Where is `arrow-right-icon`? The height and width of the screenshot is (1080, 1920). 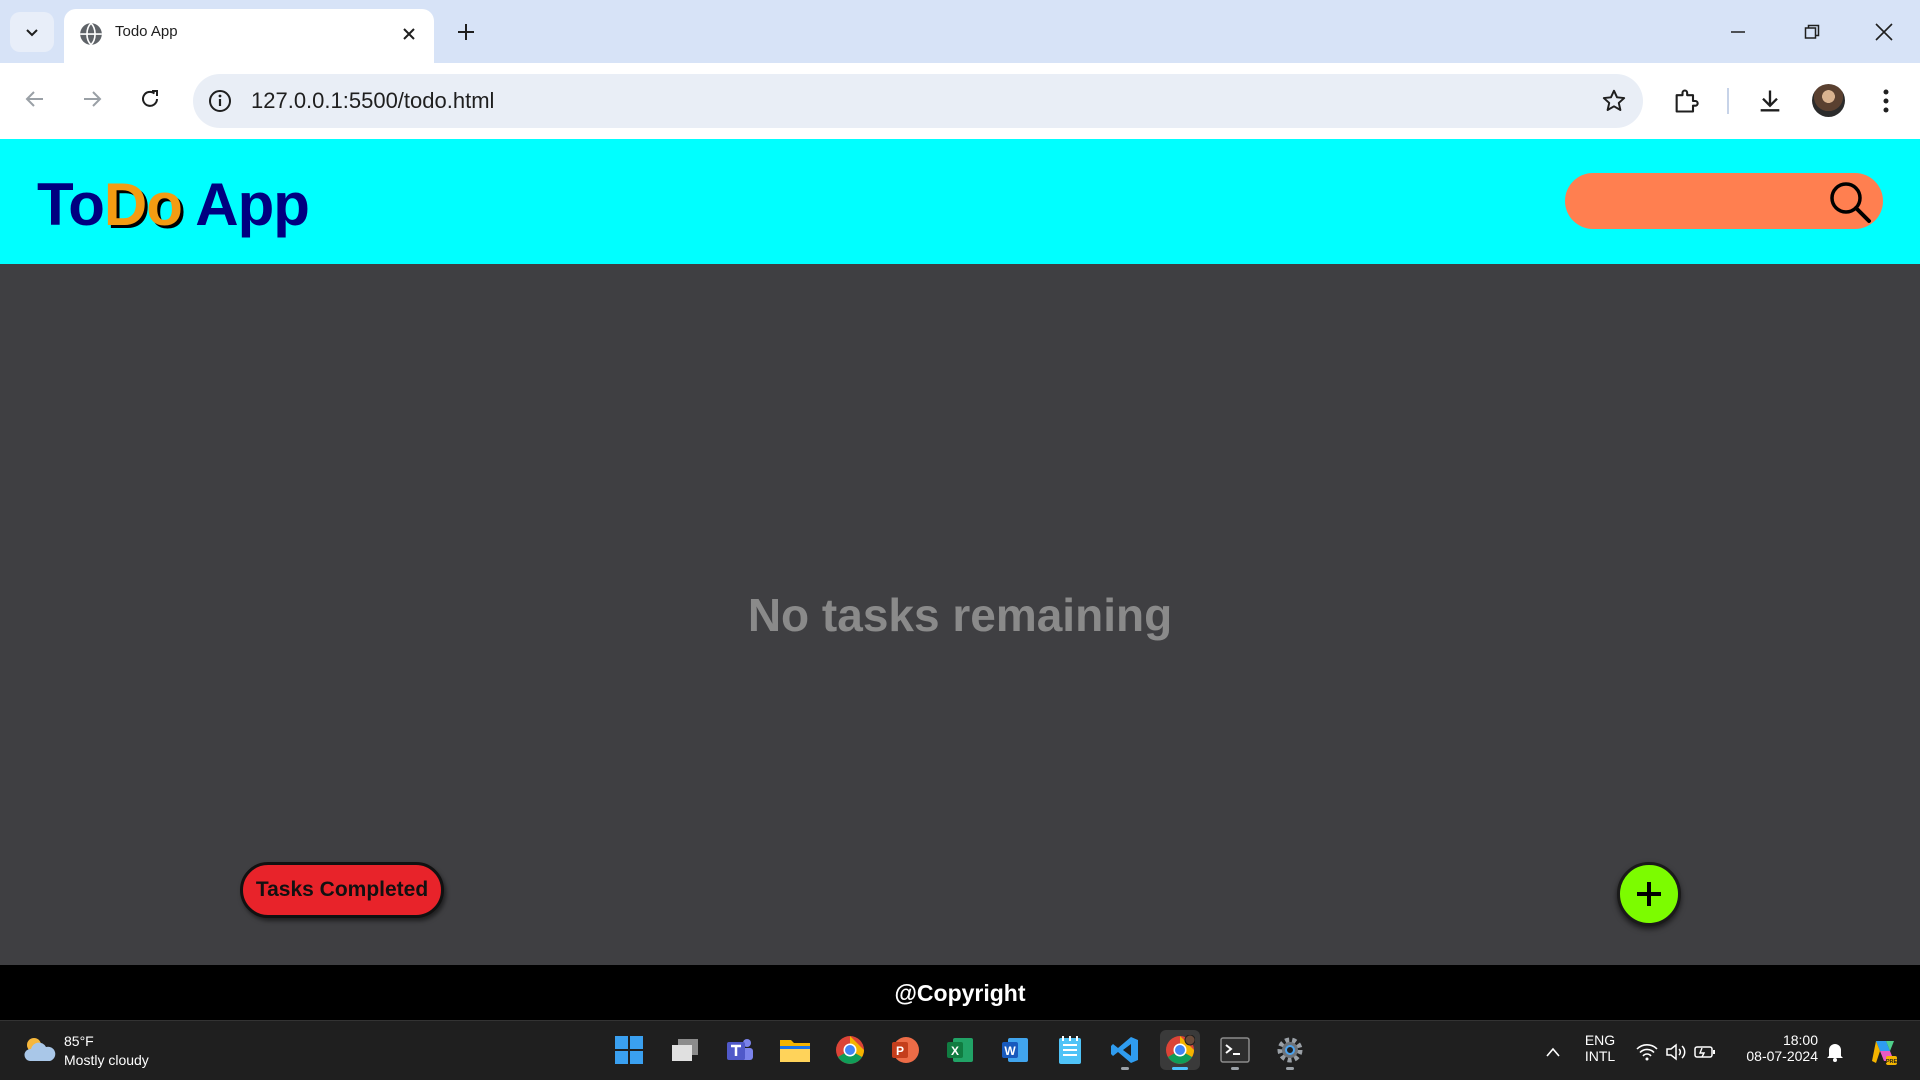 arrow-right-icon is located at coordinates (93, 99).